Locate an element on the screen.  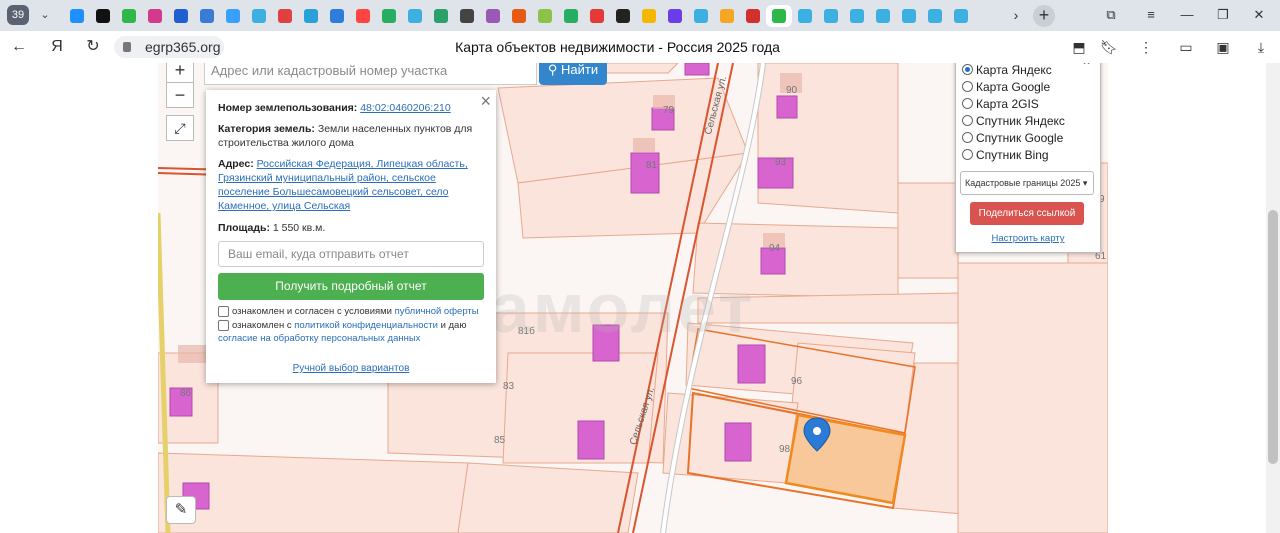
protect-icon: ⬒ is located at coordinates (1079, 47).